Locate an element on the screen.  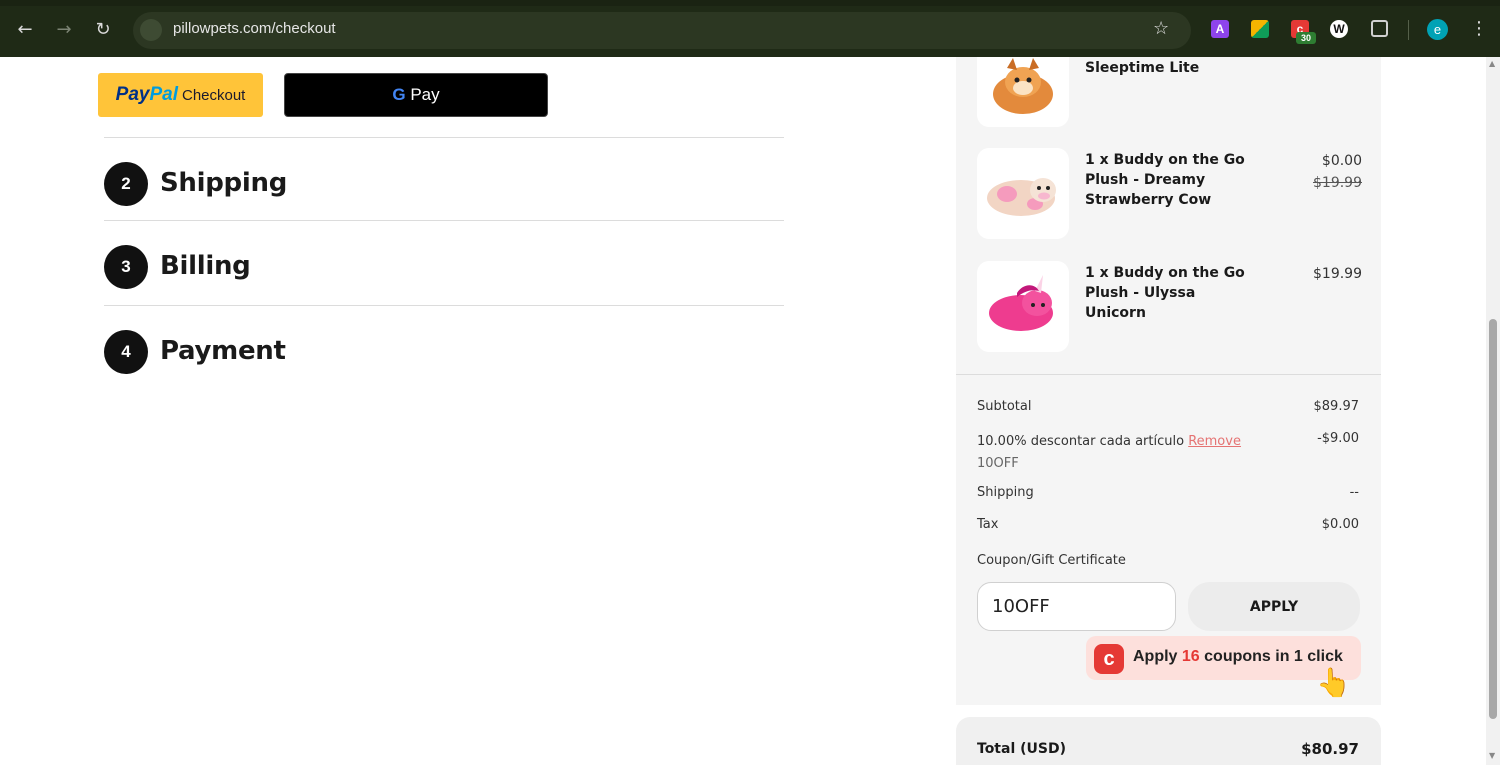
page-scrollbar: ▲ ▼ is located at coordinates (1493, 411).